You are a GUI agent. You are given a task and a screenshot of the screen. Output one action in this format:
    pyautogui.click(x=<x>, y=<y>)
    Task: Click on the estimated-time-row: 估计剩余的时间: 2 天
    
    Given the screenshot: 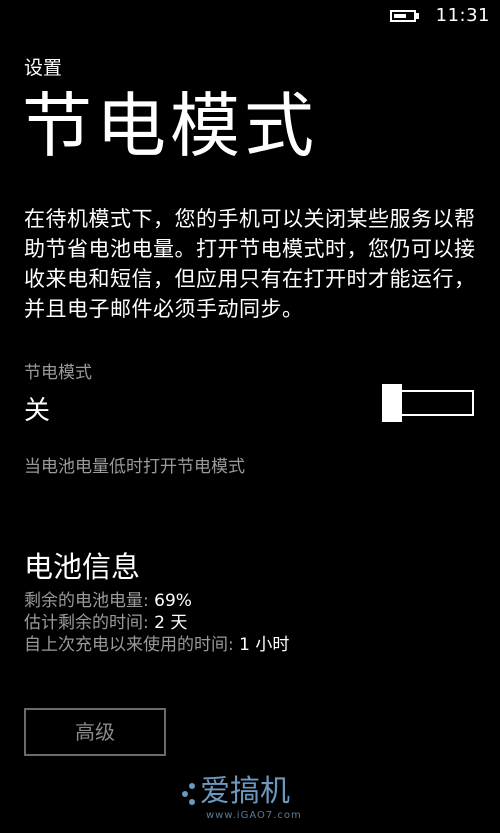 What is the action you would take?
    pyautogui.click(x=156, y=623)
    